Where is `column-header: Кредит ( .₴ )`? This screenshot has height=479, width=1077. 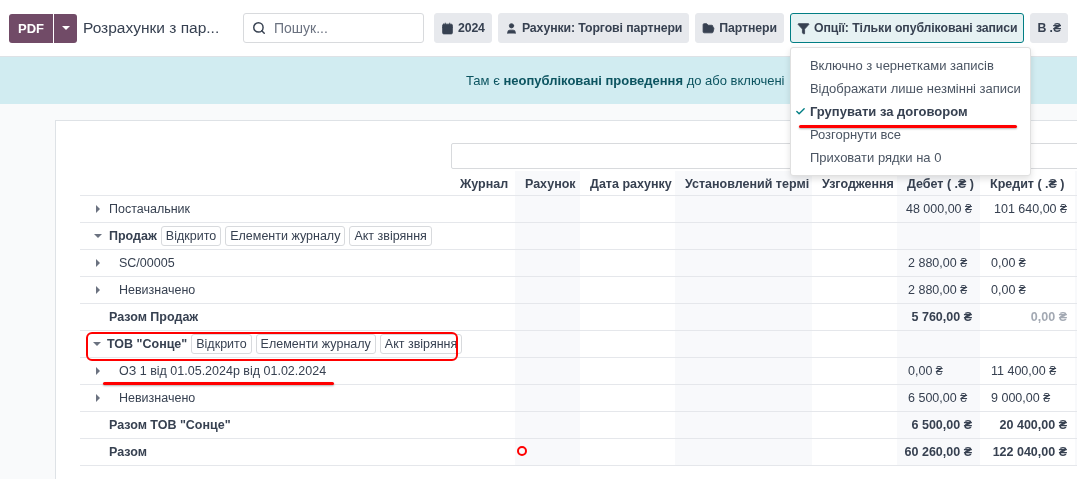
column-header: Кредит ( .₴ ) is located at coordinates (1027, 183).